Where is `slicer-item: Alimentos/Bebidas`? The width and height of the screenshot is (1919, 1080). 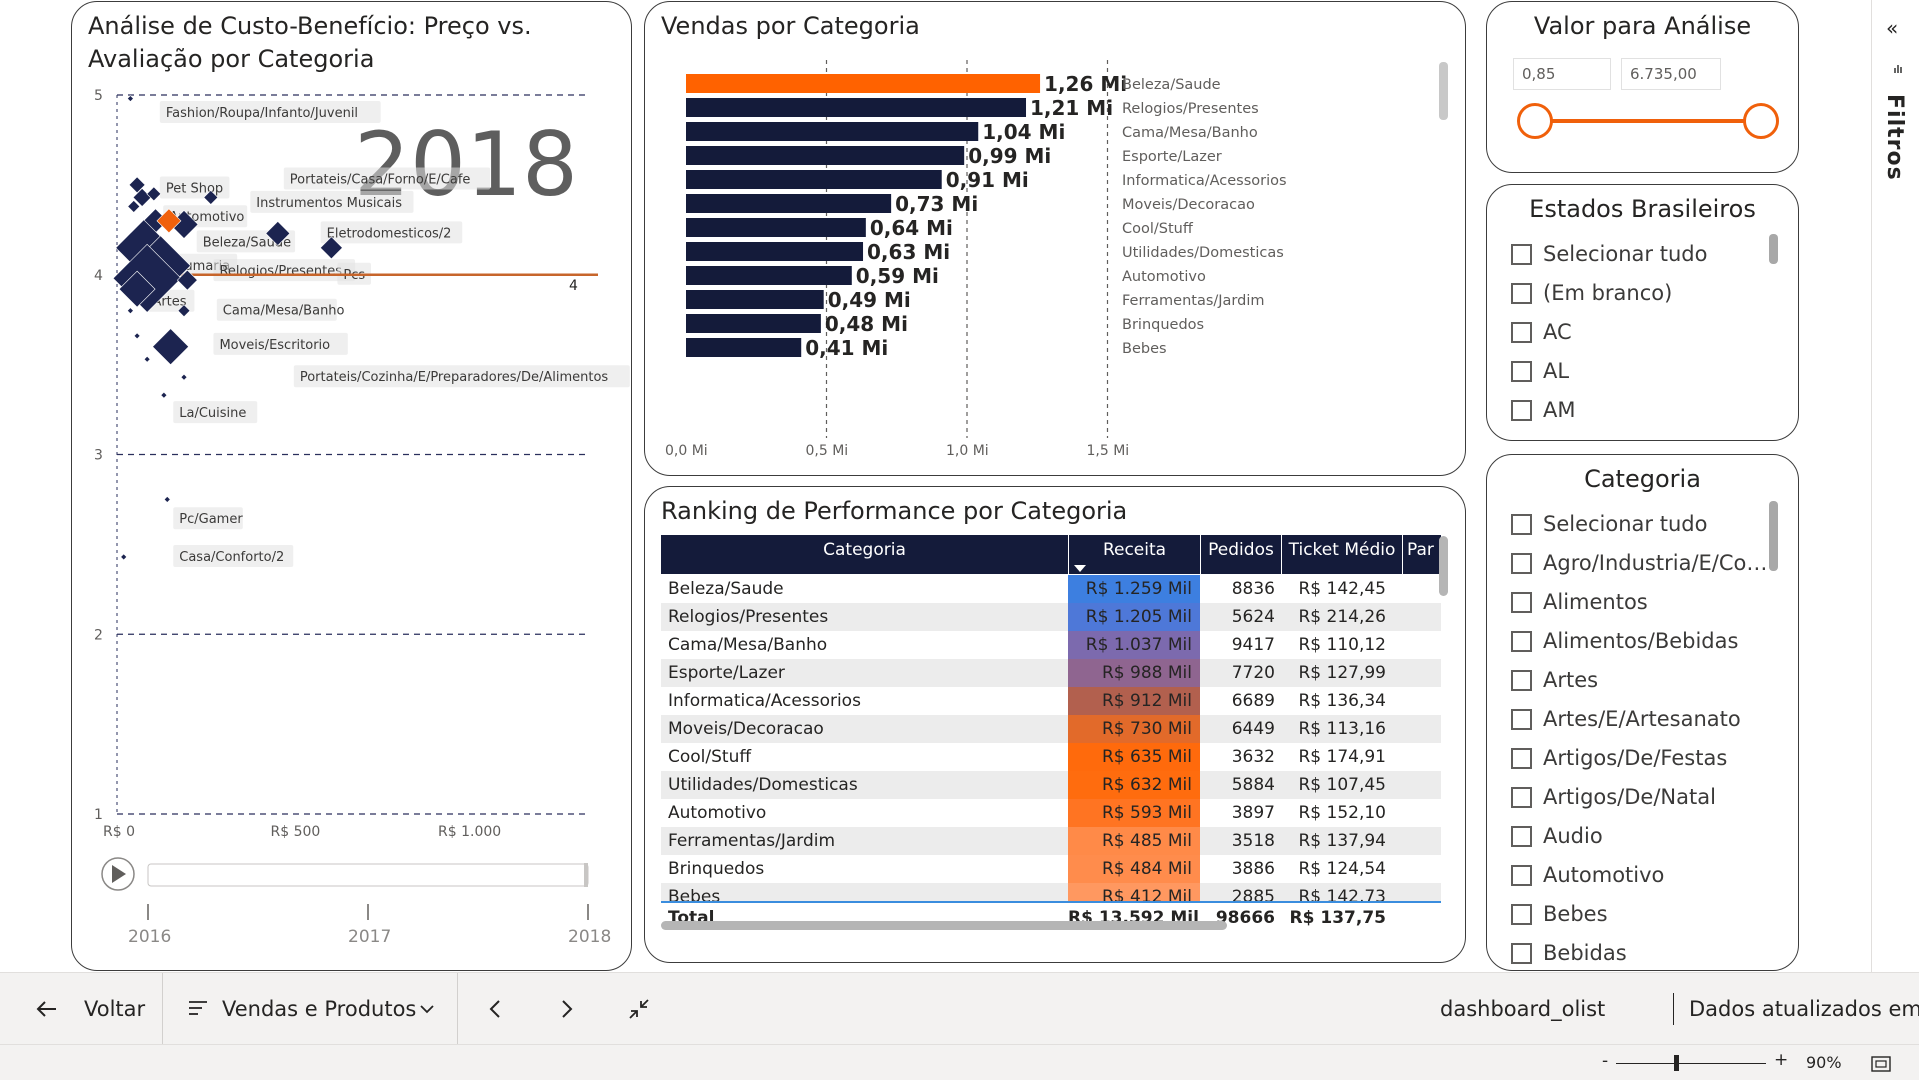 slicer-item: Alimentos/Bebidas is located at coordinates (1639, 641).